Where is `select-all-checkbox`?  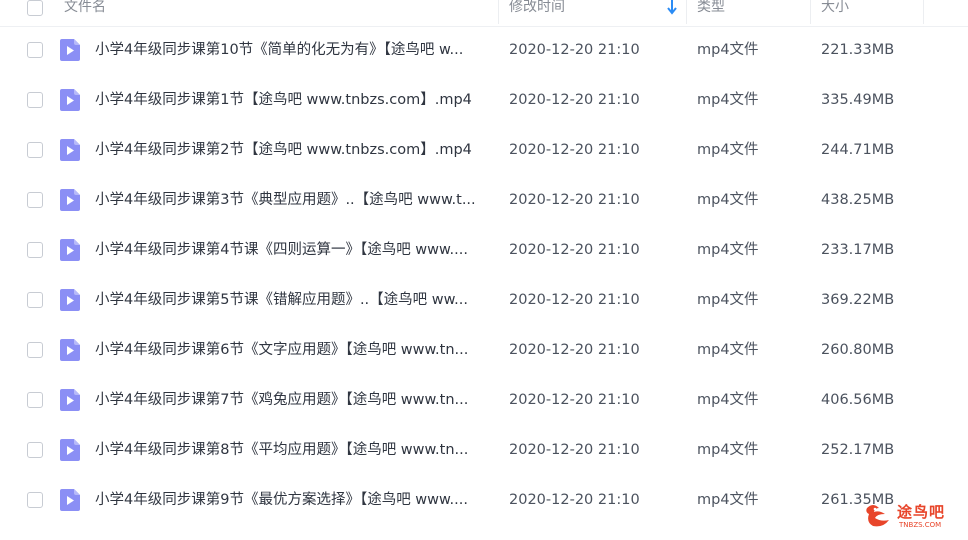 select-all-checkbox is located at coordinates (35, 8).